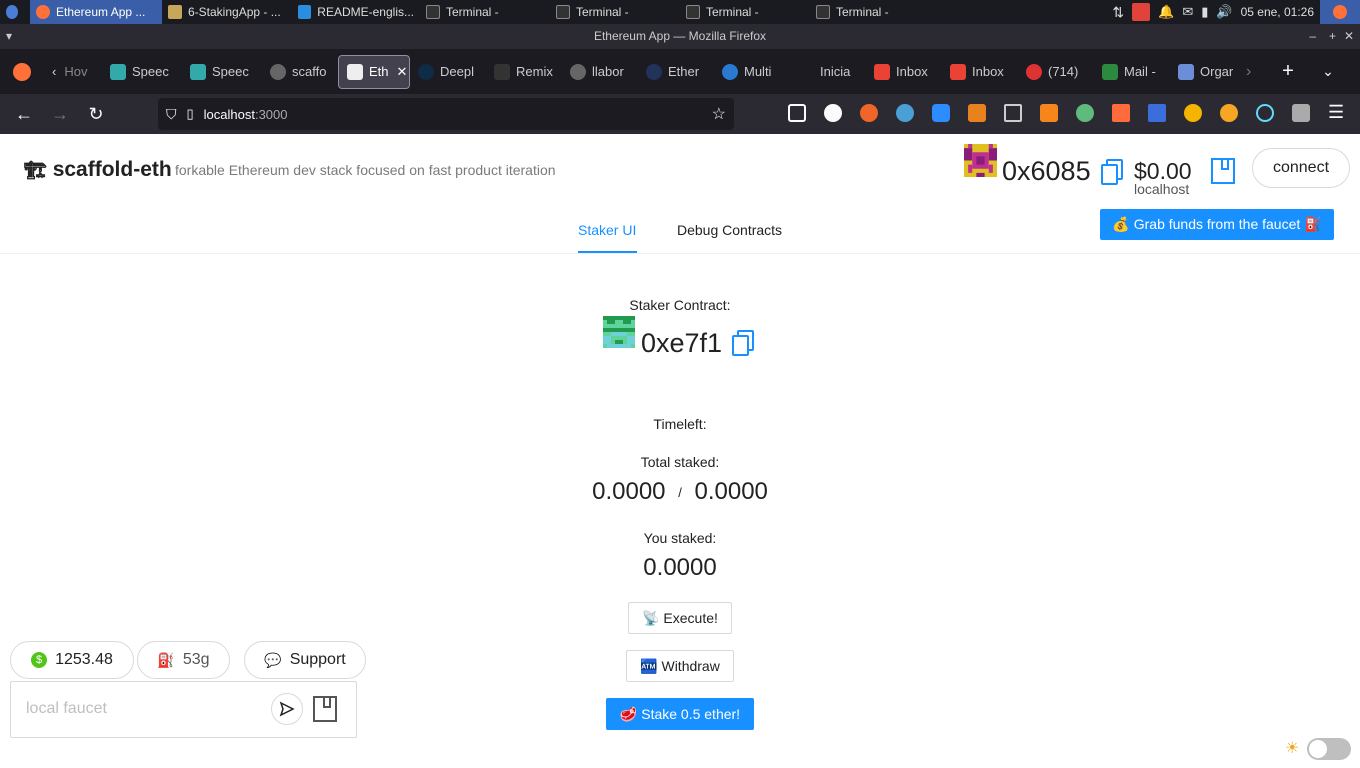  What do you see at coordinates (680, 462) in the screenshot?
I see `total-staked-label: Total staked:` at bounding box center [680, 462].